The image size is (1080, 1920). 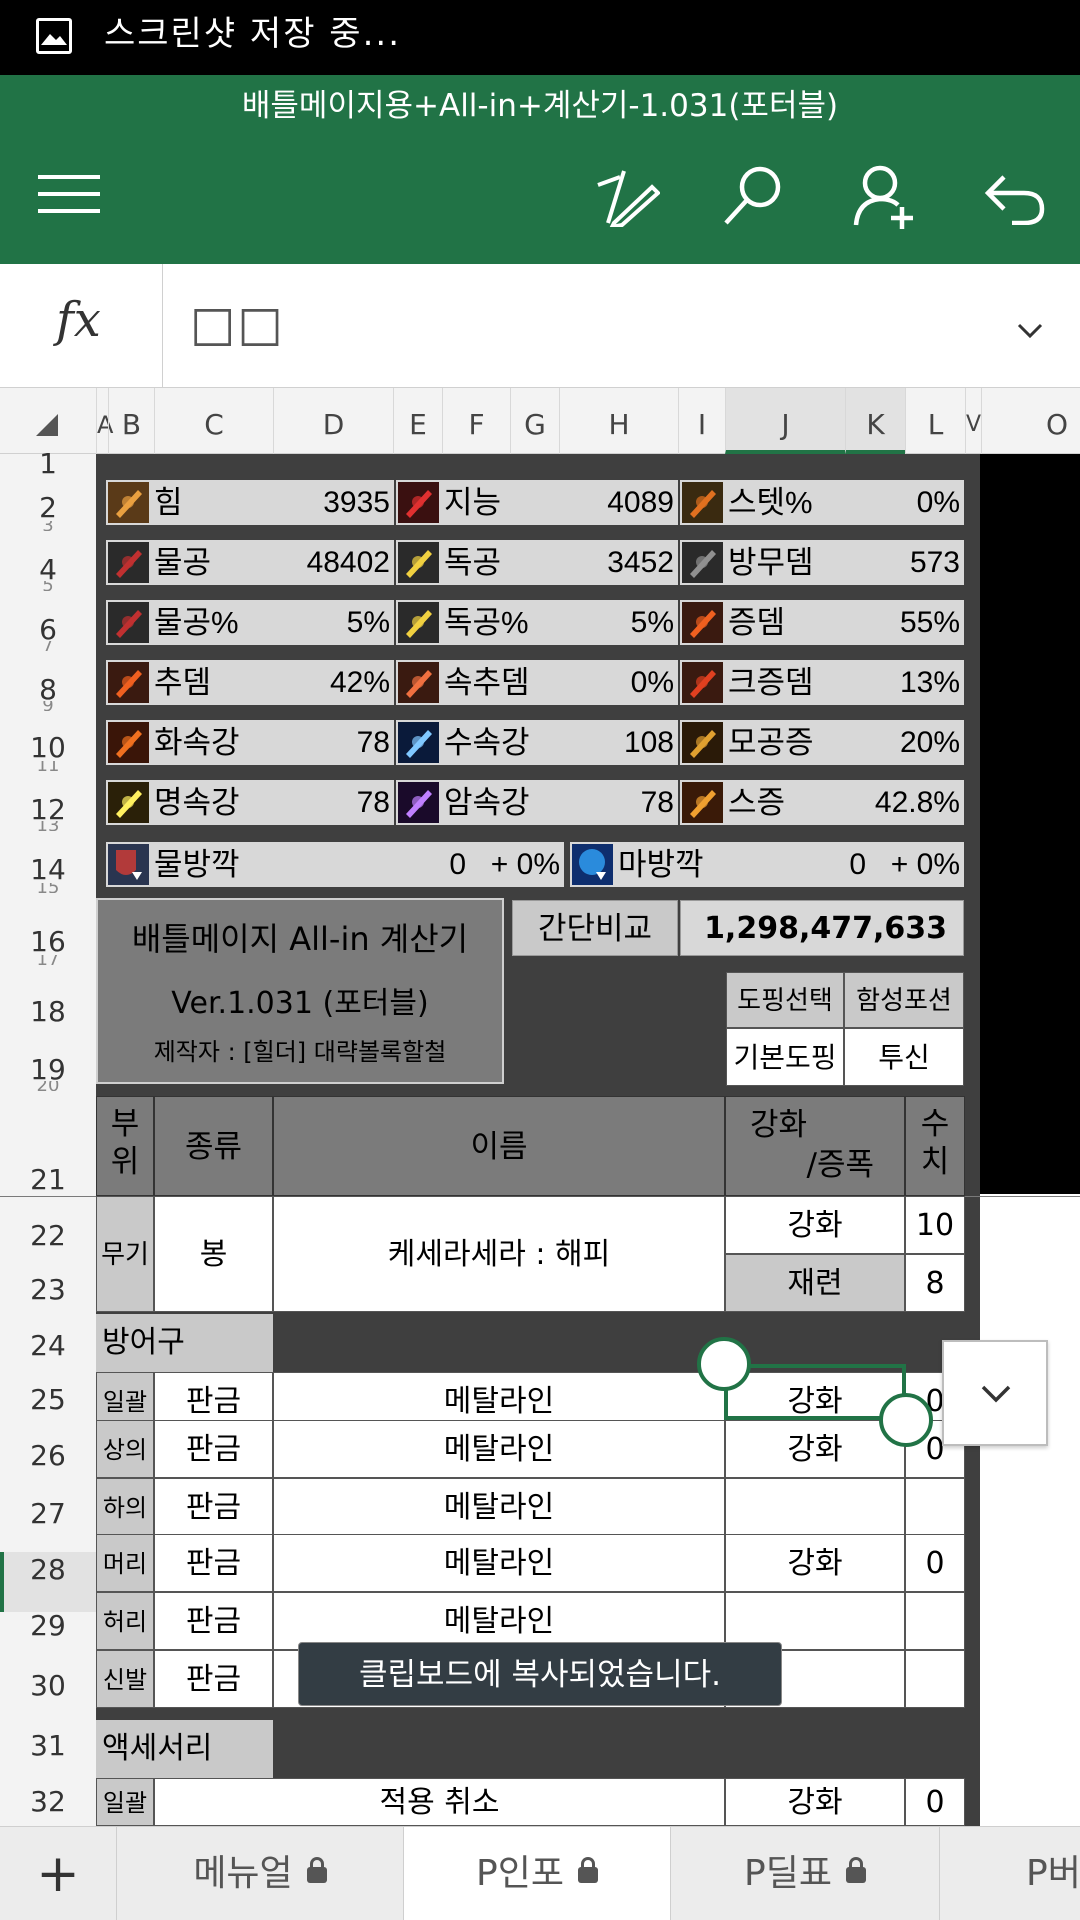 I want to click on row-number: 24, so click(x=48, y=1346).